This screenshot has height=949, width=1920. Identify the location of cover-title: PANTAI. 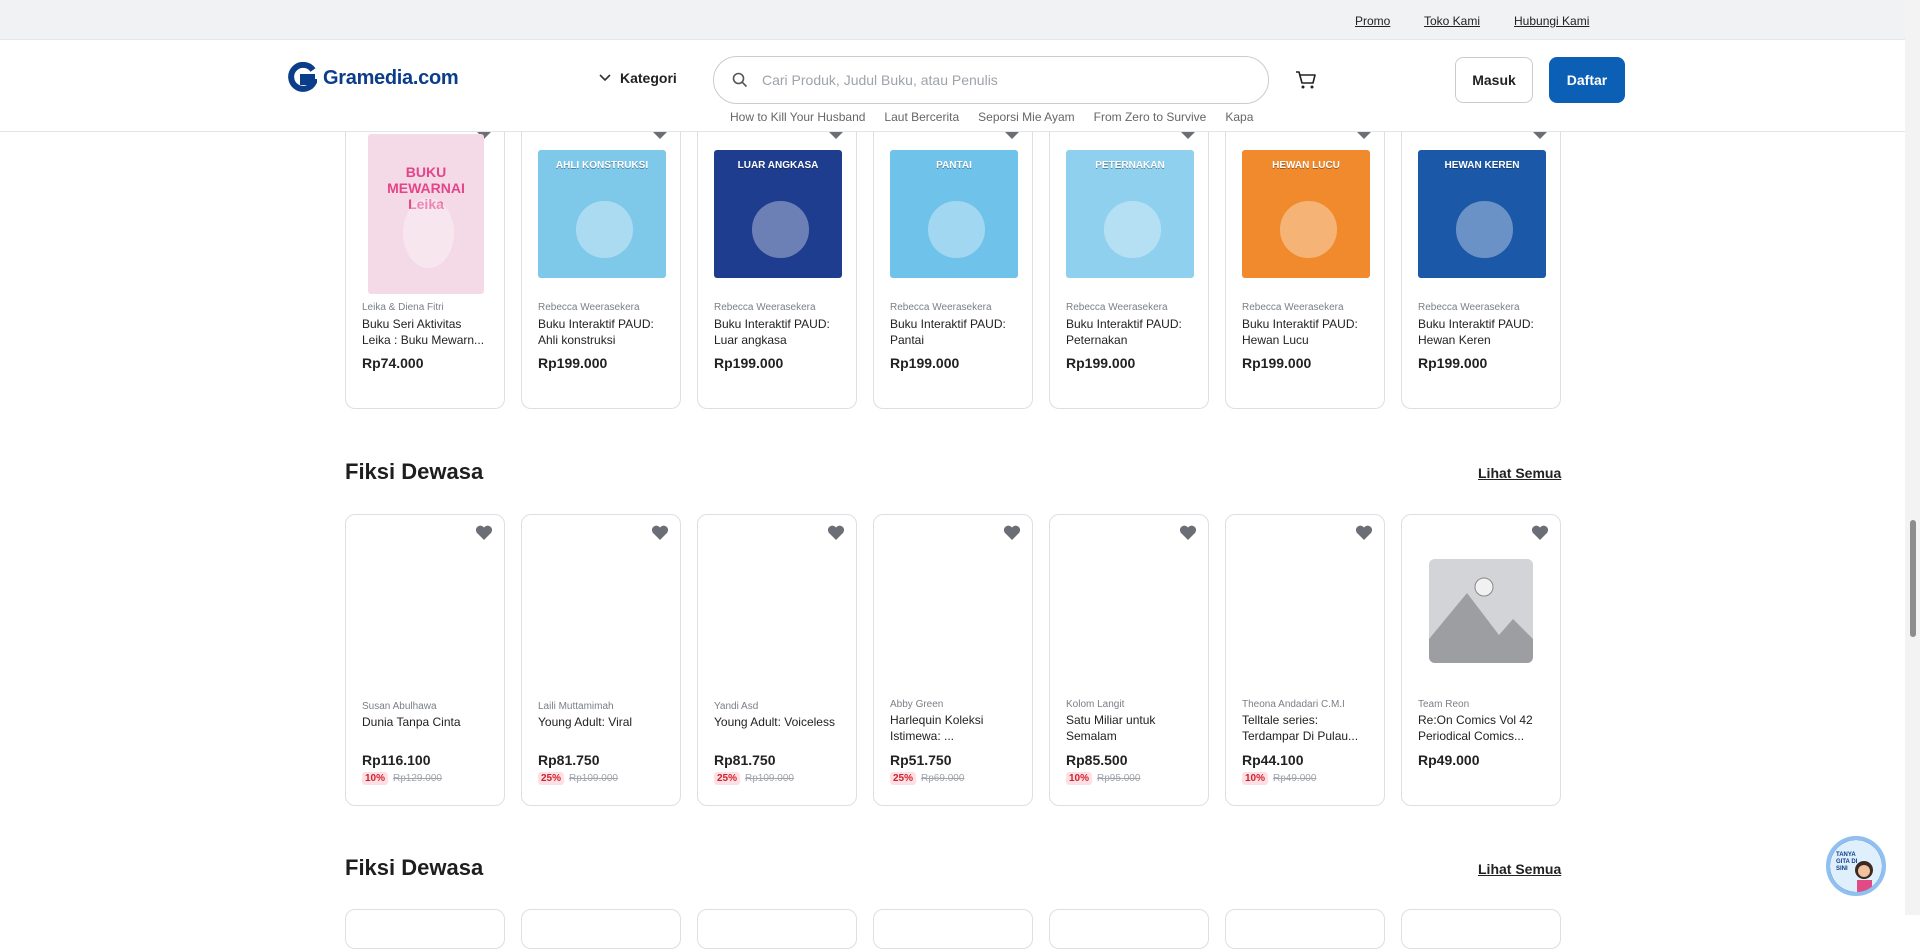
(954, 165).